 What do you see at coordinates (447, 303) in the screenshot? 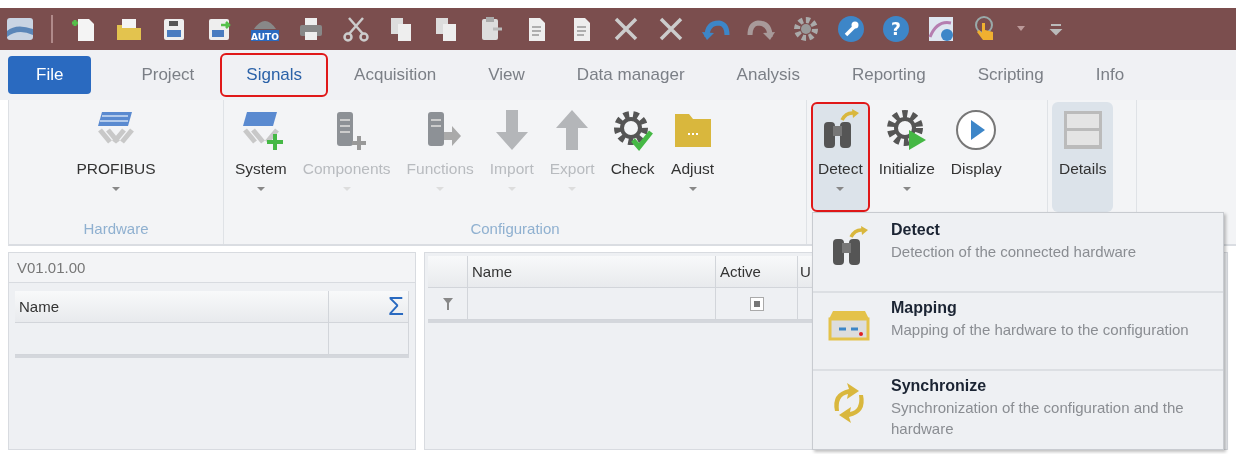
I see `filter-icon` at bounding box center [447, 303].